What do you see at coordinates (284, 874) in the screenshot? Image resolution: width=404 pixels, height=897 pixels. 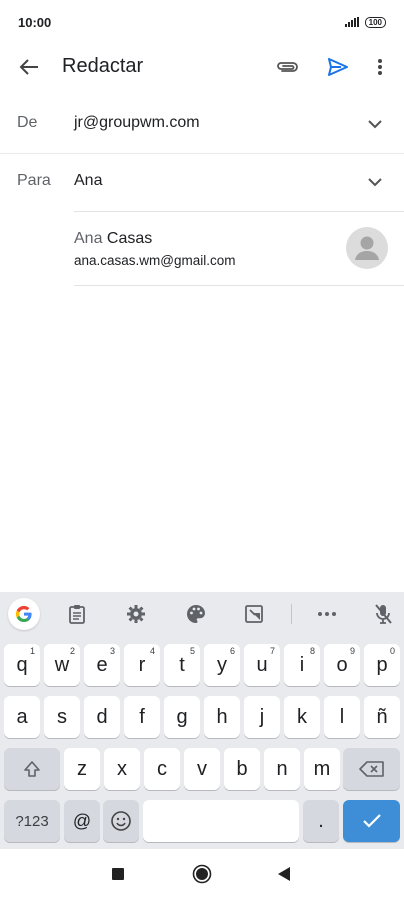 I see `back-icon` at bounding box center [284, 874].